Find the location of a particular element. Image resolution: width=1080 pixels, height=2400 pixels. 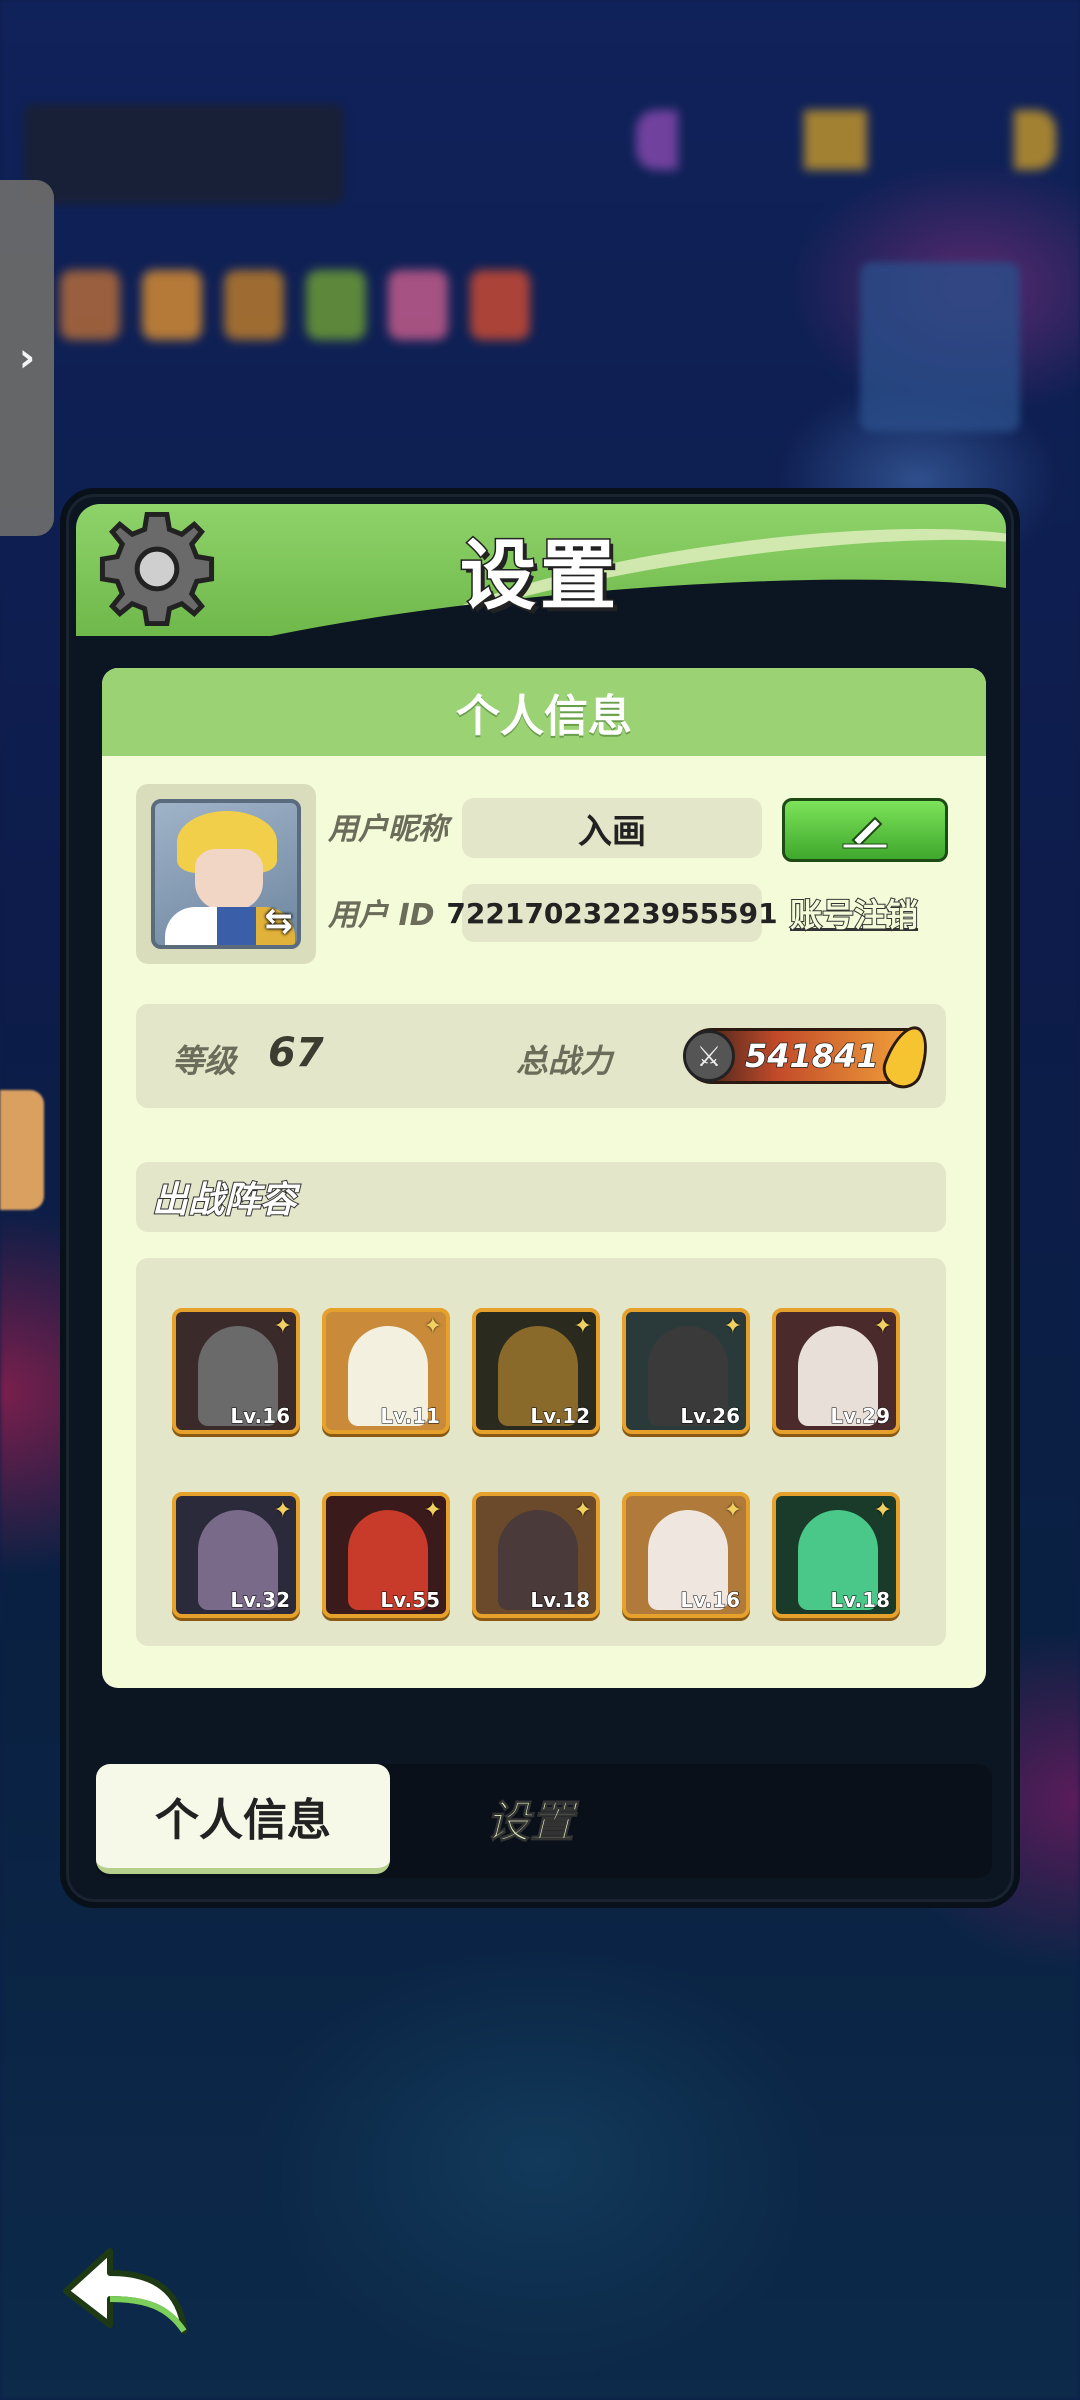

user-id-field: 72217023223955591 is located at coordinates (612, 913).